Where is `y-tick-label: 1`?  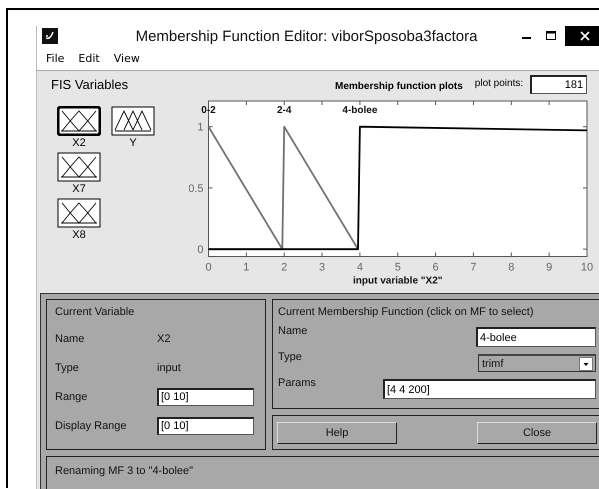
y-tick-label: 1 is located at coordinates (200, 128).